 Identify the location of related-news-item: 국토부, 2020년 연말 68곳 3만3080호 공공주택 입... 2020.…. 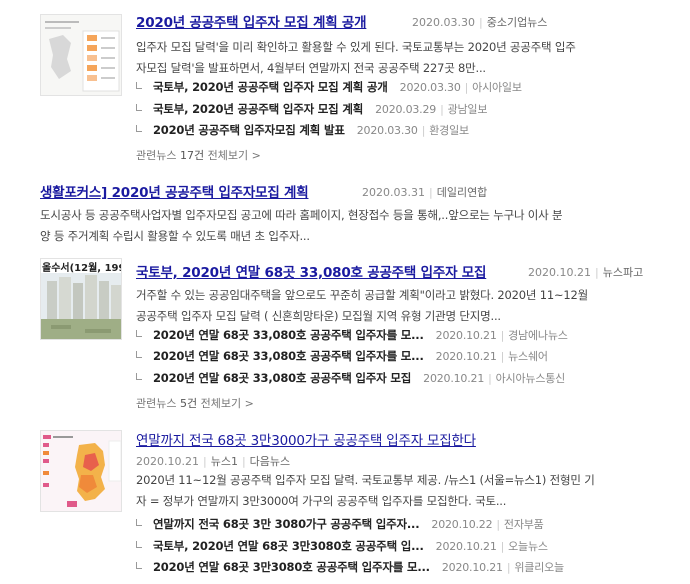
(342, 546).